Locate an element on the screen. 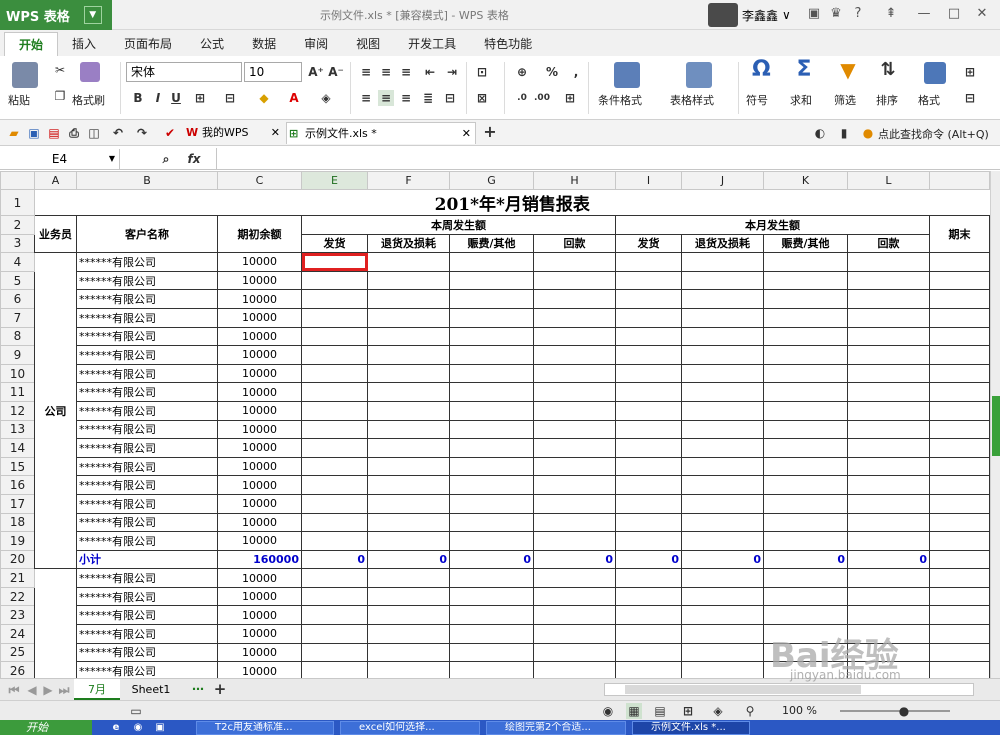 This screenshot has height=736, width=1000. scissors-icon: ✂ is located at coordinates (60, 70).